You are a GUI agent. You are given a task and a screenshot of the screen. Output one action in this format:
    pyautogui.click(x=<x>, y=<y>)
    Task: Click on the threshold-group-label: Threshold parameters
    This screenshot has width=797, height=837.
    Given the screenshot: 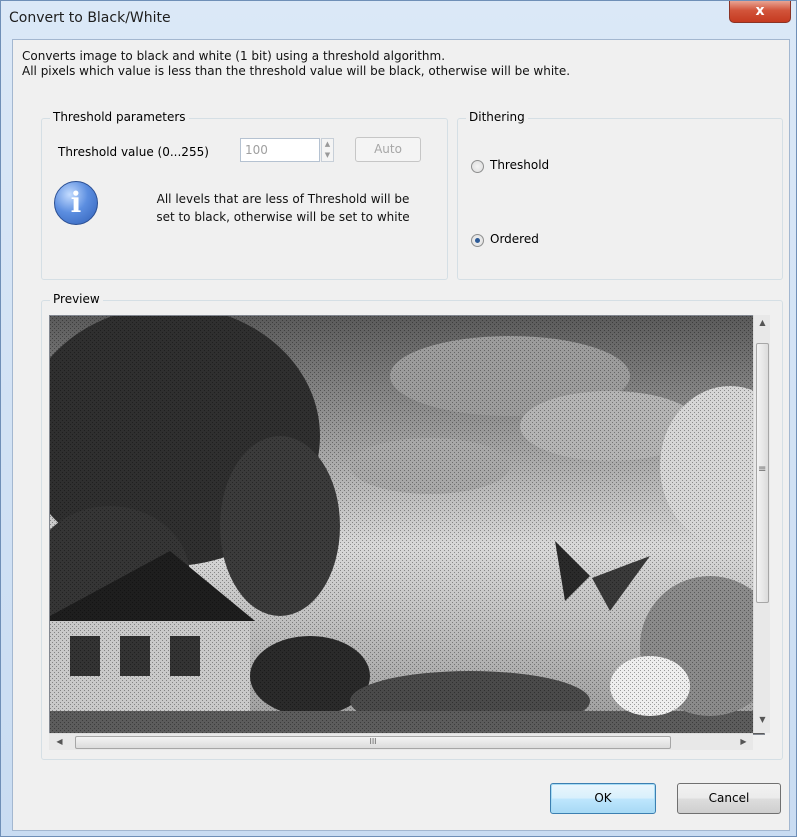 What is the action you would take?
    pyautogui.click(x=119, y=117)
    